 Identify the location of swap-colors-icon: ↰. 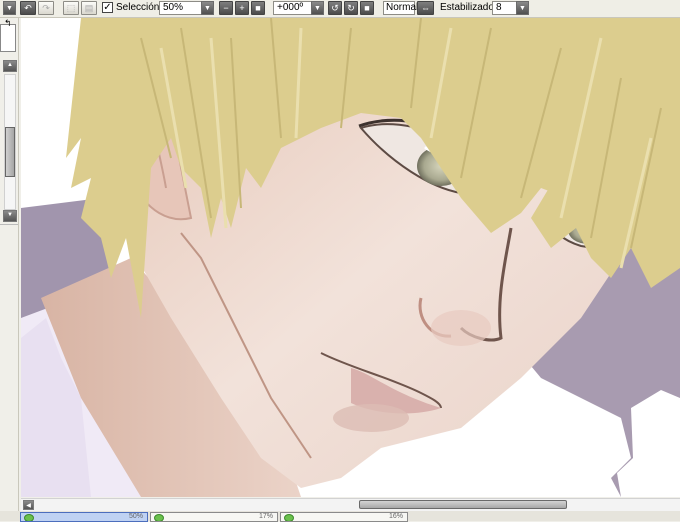
(8, 23).